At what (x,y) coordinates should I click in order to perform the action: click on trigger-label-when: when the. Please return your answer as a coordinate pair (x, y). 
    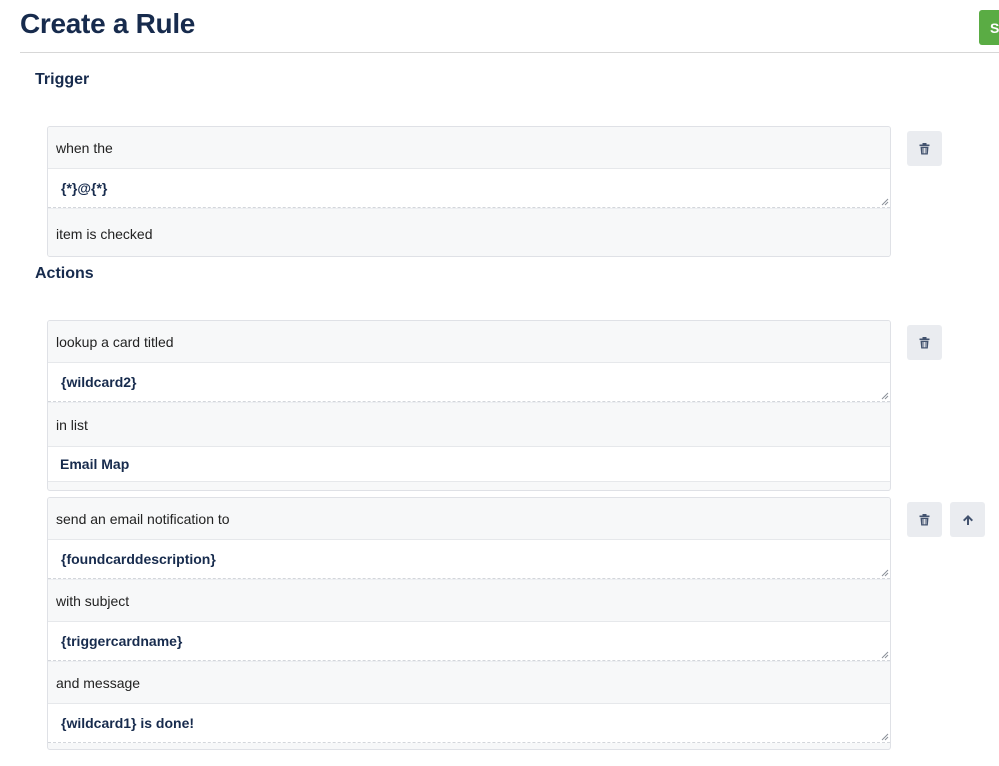
    Looking at the image, I should click on (469, 147).